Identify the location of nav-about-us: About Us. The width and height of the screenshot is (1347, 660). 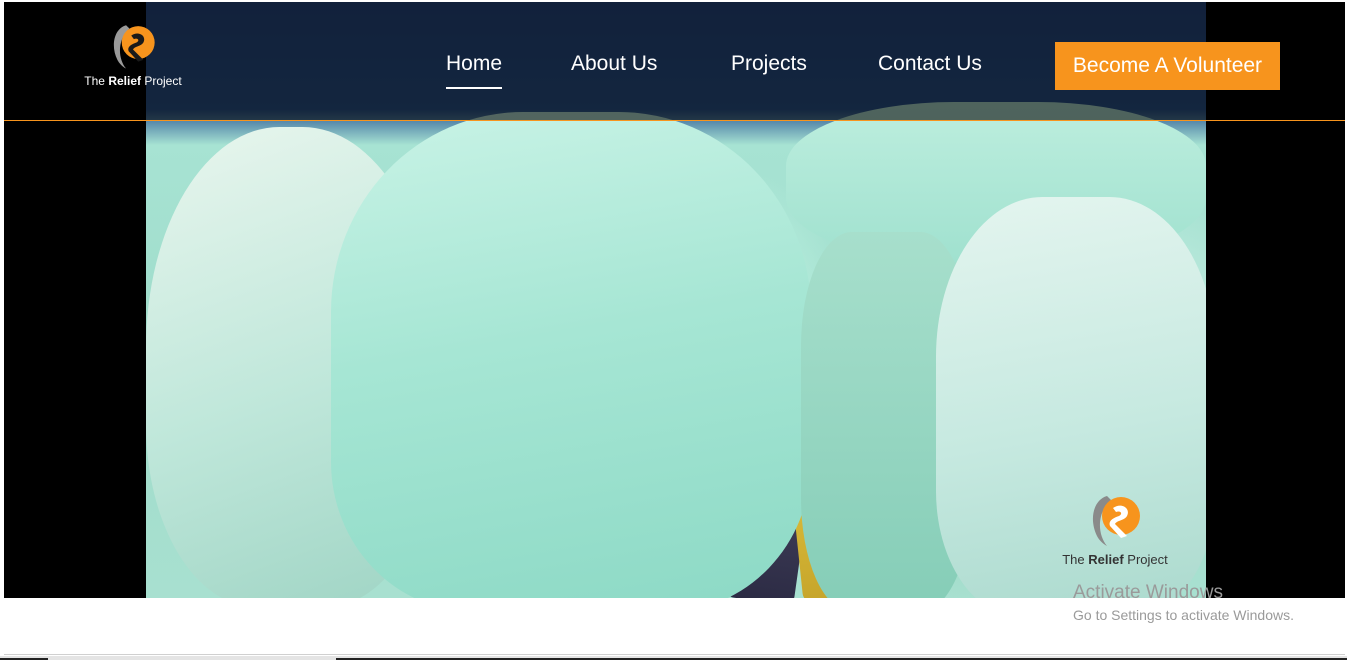
(614, 64).